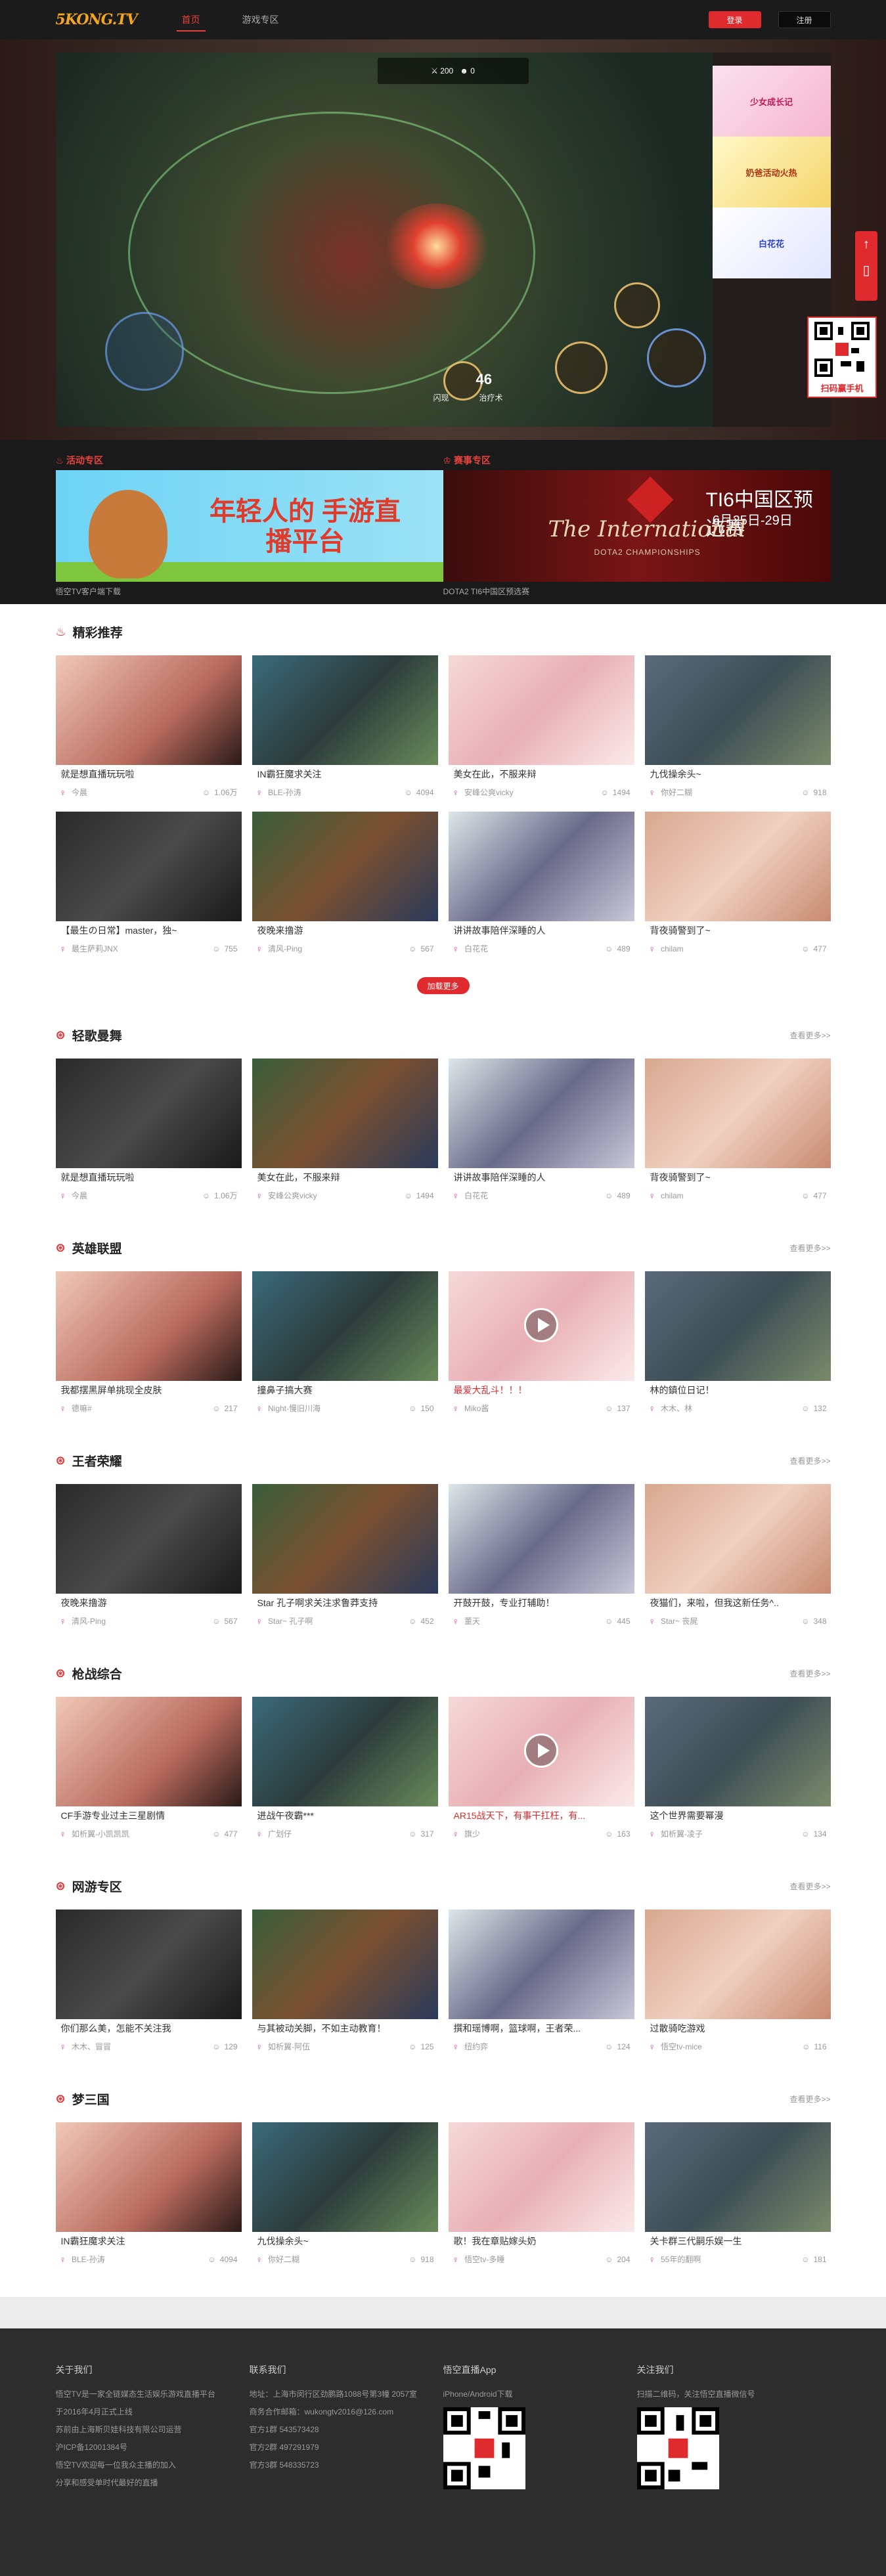  Describe the element at coordinates (280, 1834) in the screenshot. I see `streamer-name: 广划仔` at that location.